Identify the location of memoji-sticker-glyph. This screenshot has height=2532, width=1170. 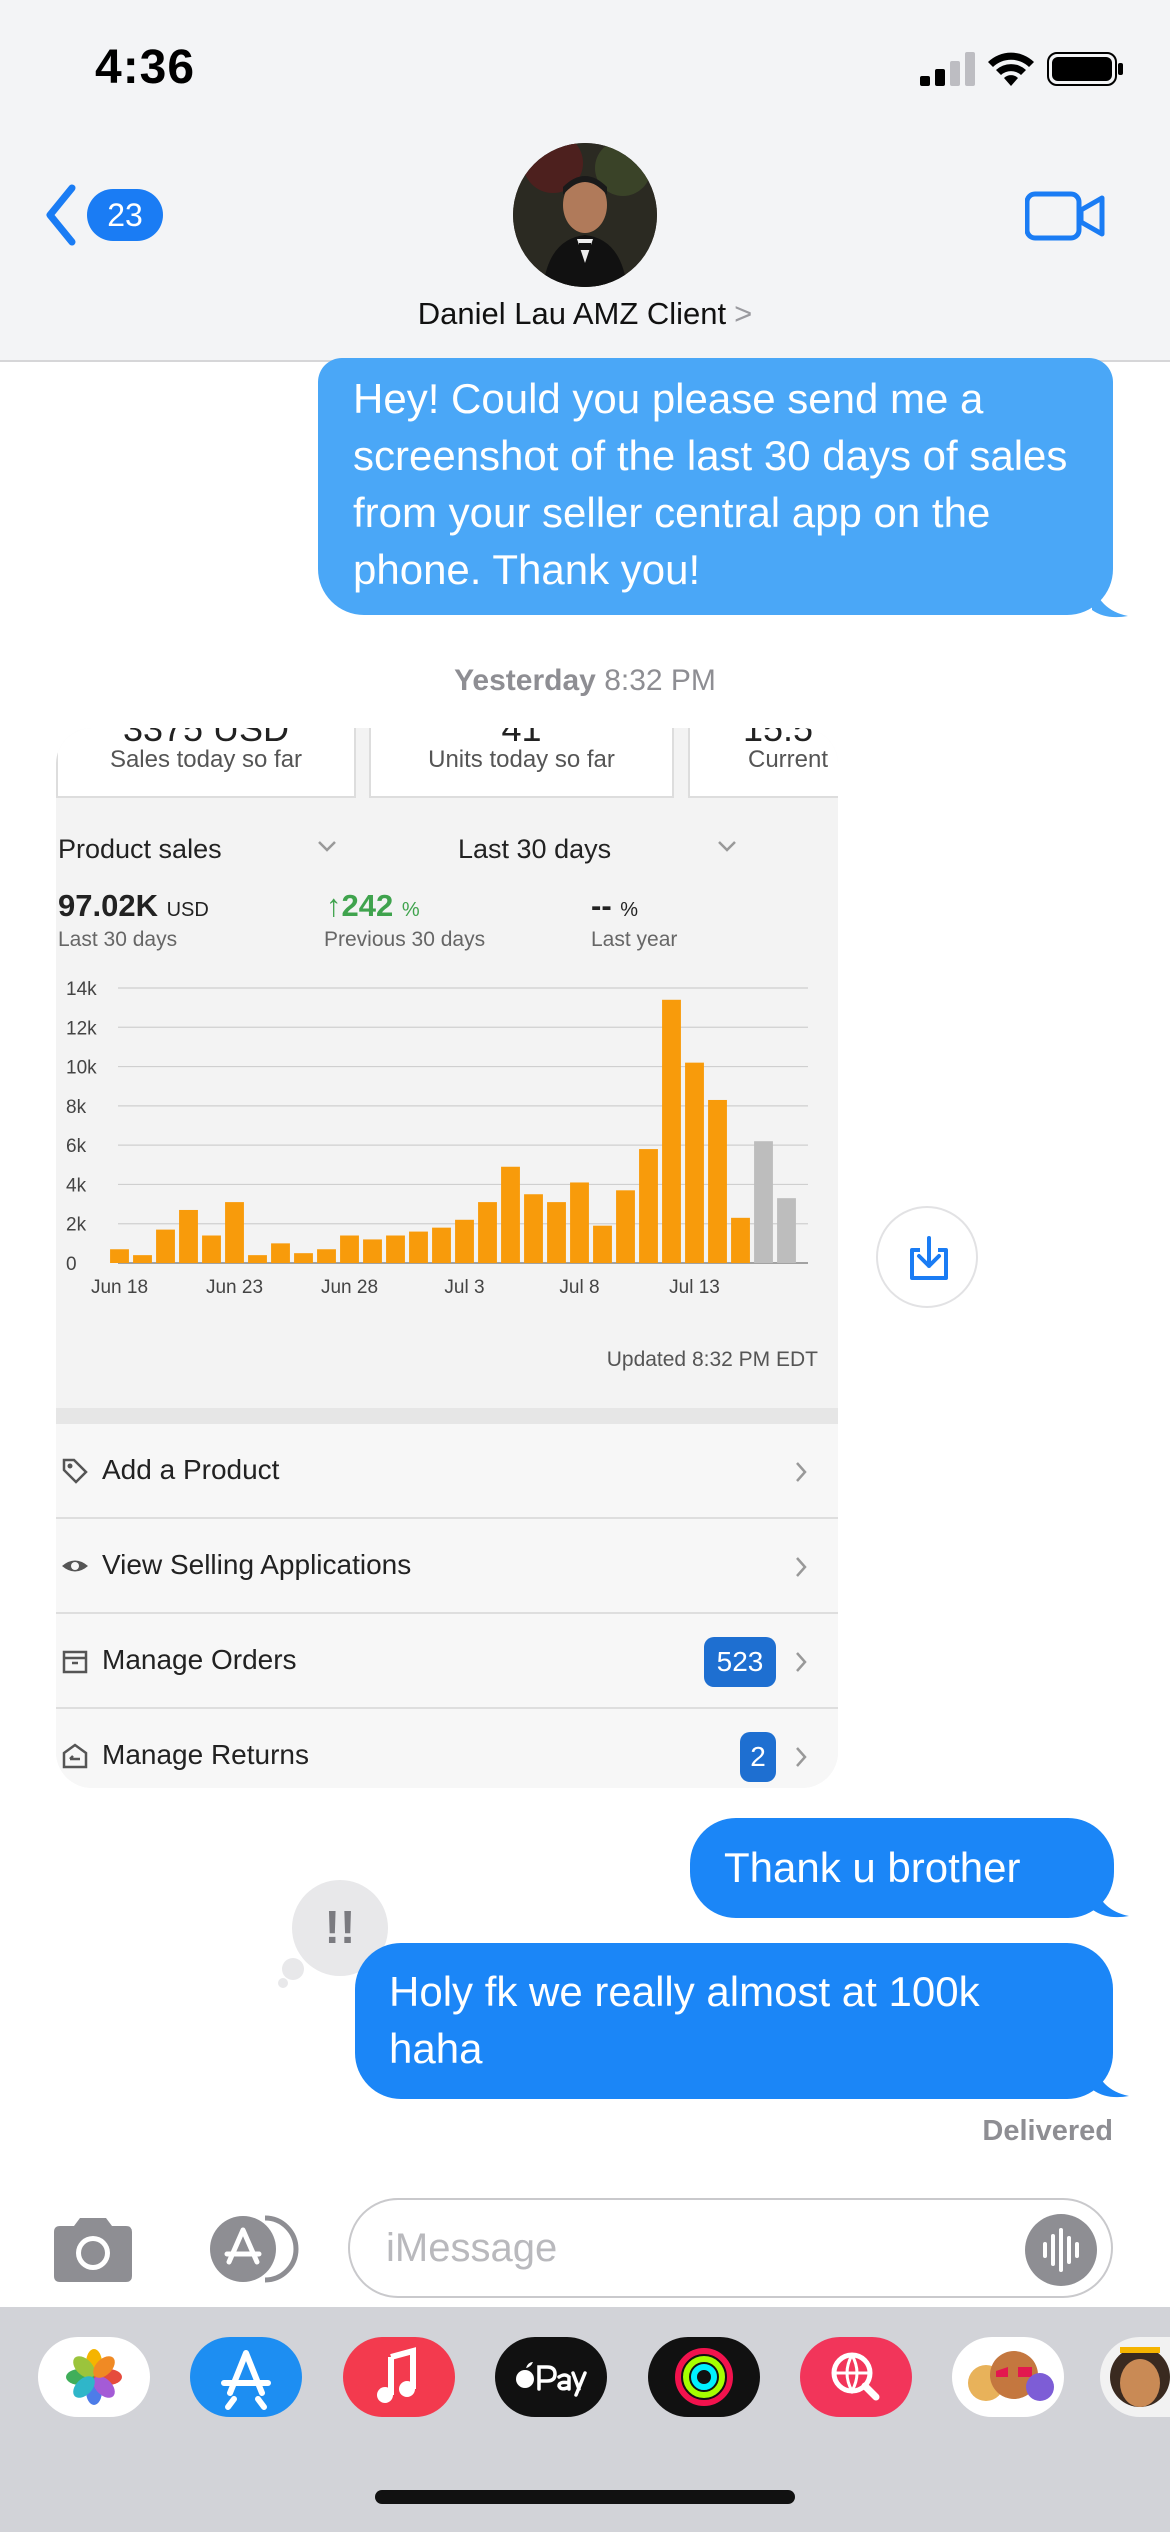
(1140, 2377).